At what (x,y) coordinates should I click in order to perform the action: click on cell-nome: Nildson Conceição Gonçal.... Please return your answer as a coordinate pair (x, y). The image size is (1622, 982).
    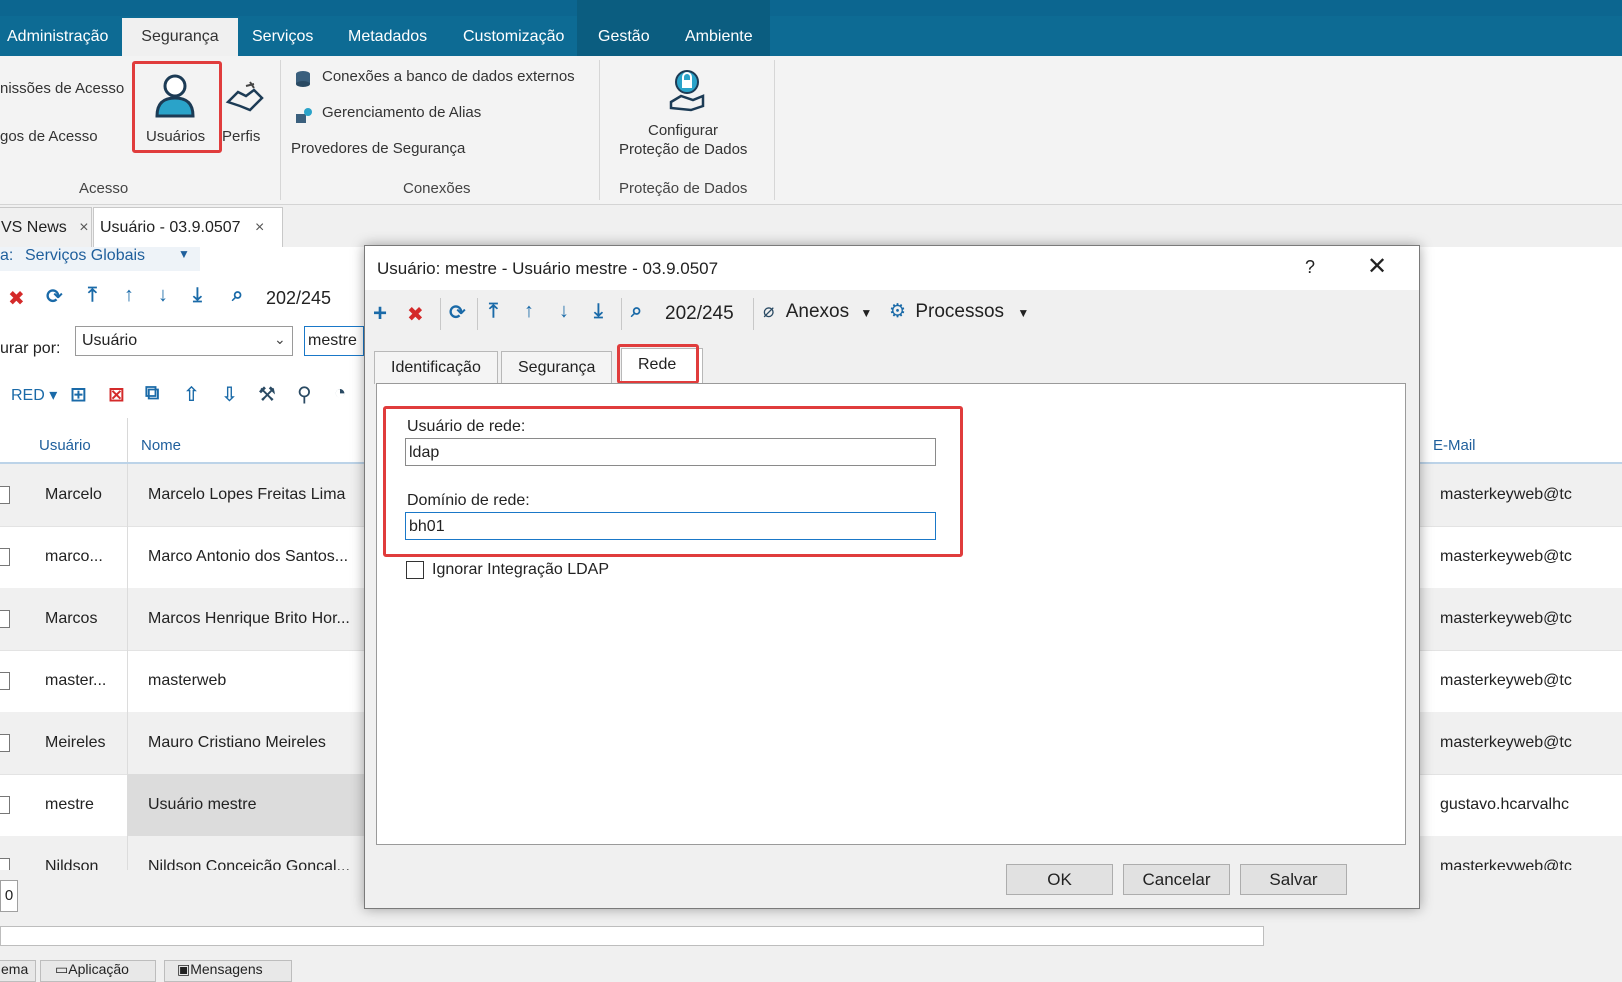
    Looking at the image, I should click on (249, 864).